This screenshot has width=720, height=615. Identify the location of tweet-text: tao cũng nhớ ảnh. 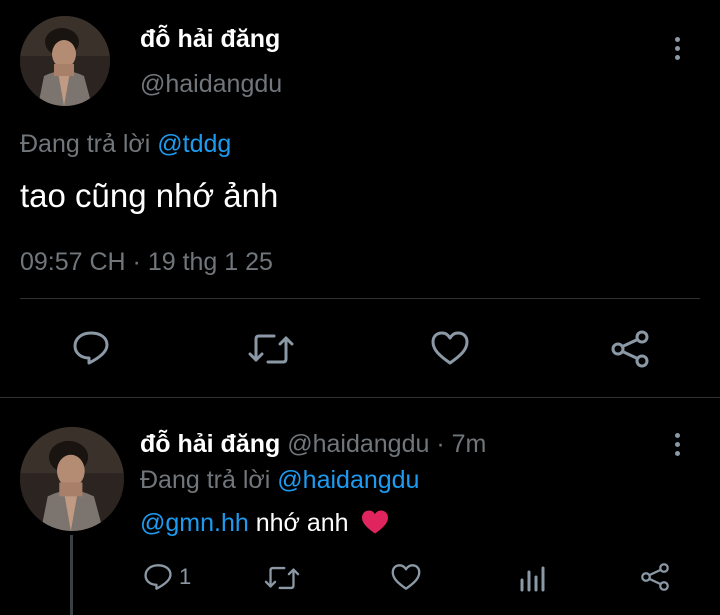
(149, 195).